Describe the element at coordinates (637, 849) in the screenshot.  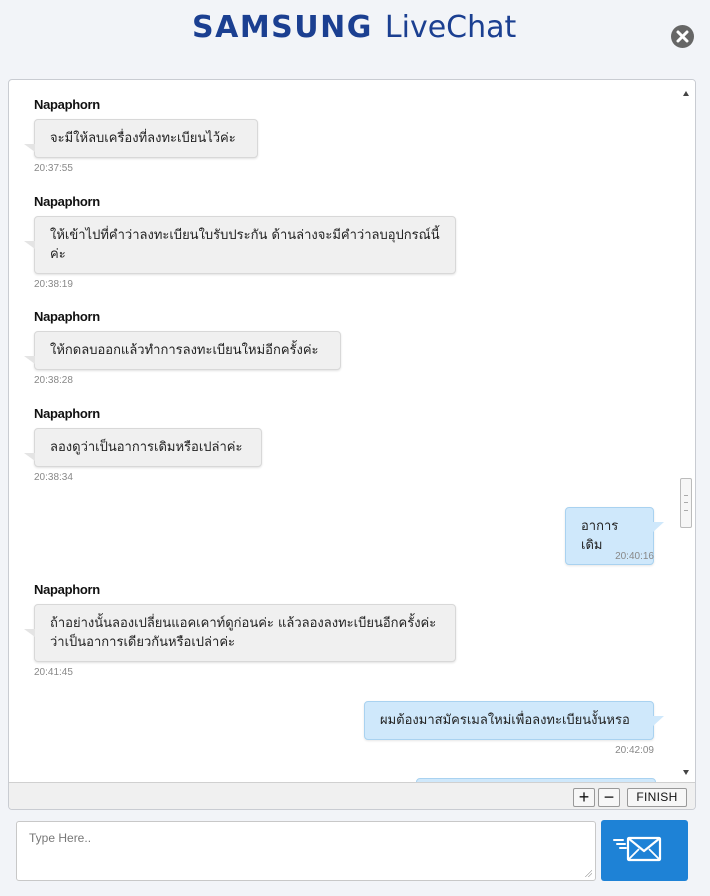
I see `envelope-send-icon` at that location.